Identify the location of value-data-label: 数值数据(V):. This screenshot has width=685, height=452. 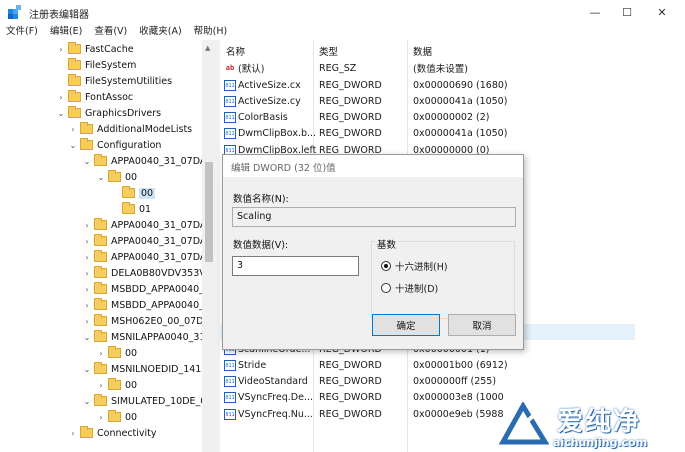
(261, 245).